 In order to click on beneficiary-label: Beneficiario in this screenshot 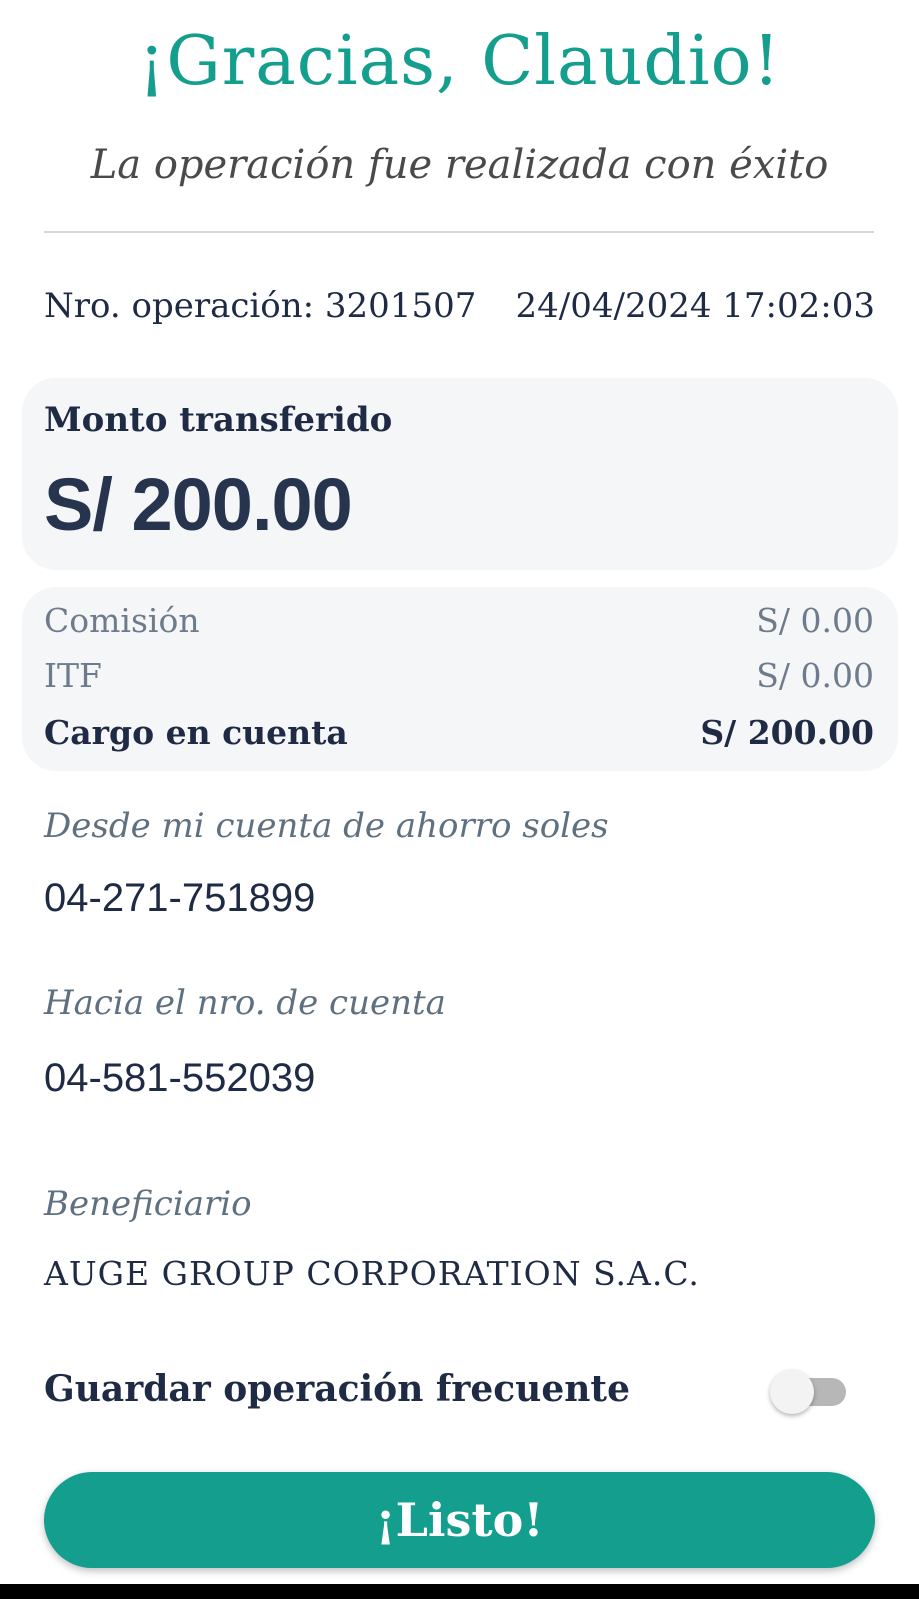, I will do `click(148, 1204)`.